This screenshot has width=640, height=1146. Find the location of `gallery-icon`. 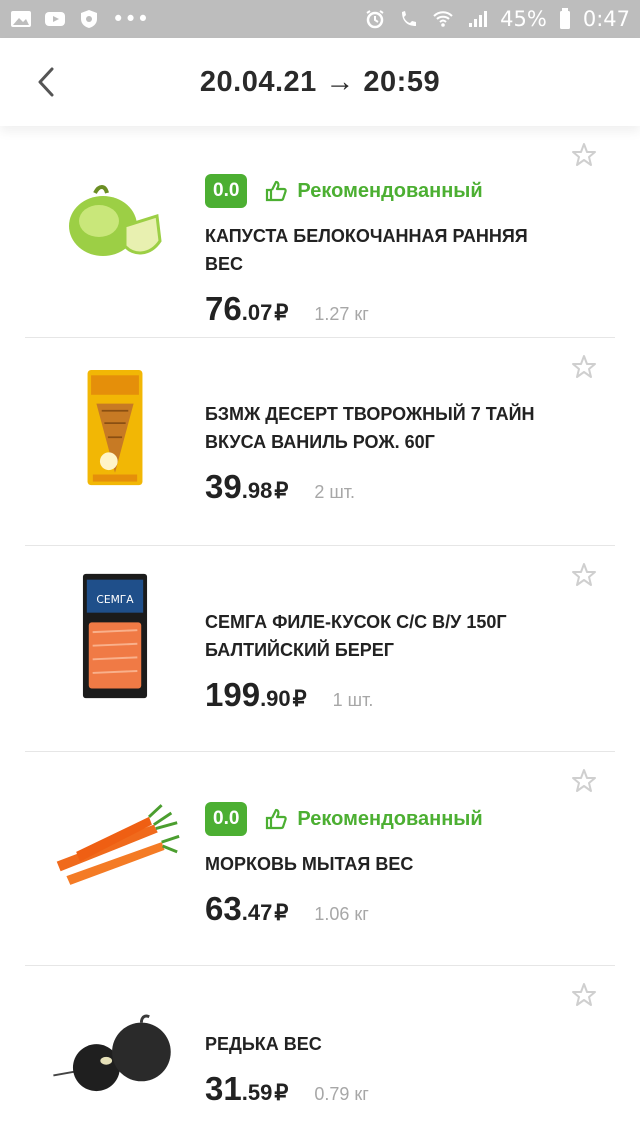

gallery-icon is located at coordinates (21, 19).